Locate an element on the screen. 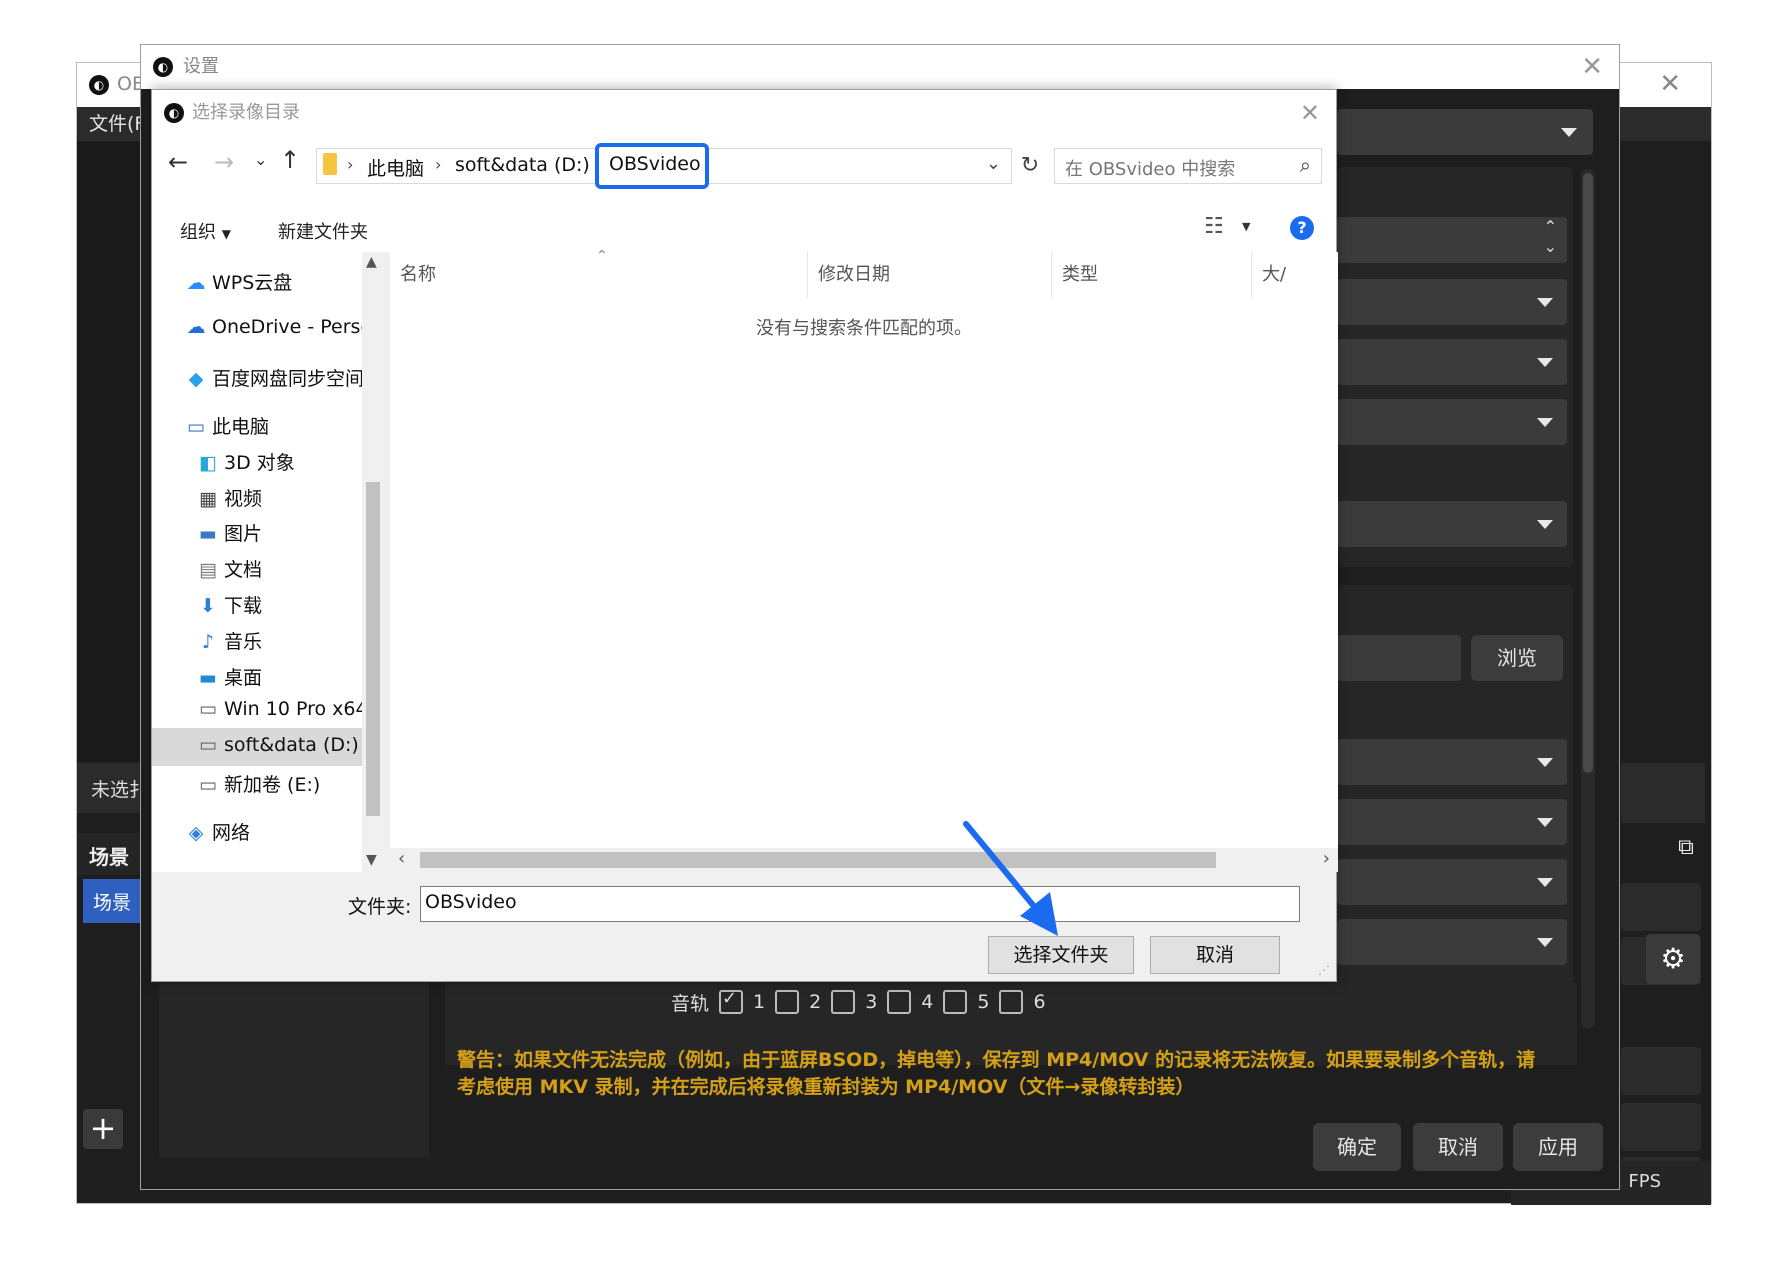 The image size is (1775, 1280). address-dropdown-chevron-icon: ⌄ is located at coordinates (993, 163).